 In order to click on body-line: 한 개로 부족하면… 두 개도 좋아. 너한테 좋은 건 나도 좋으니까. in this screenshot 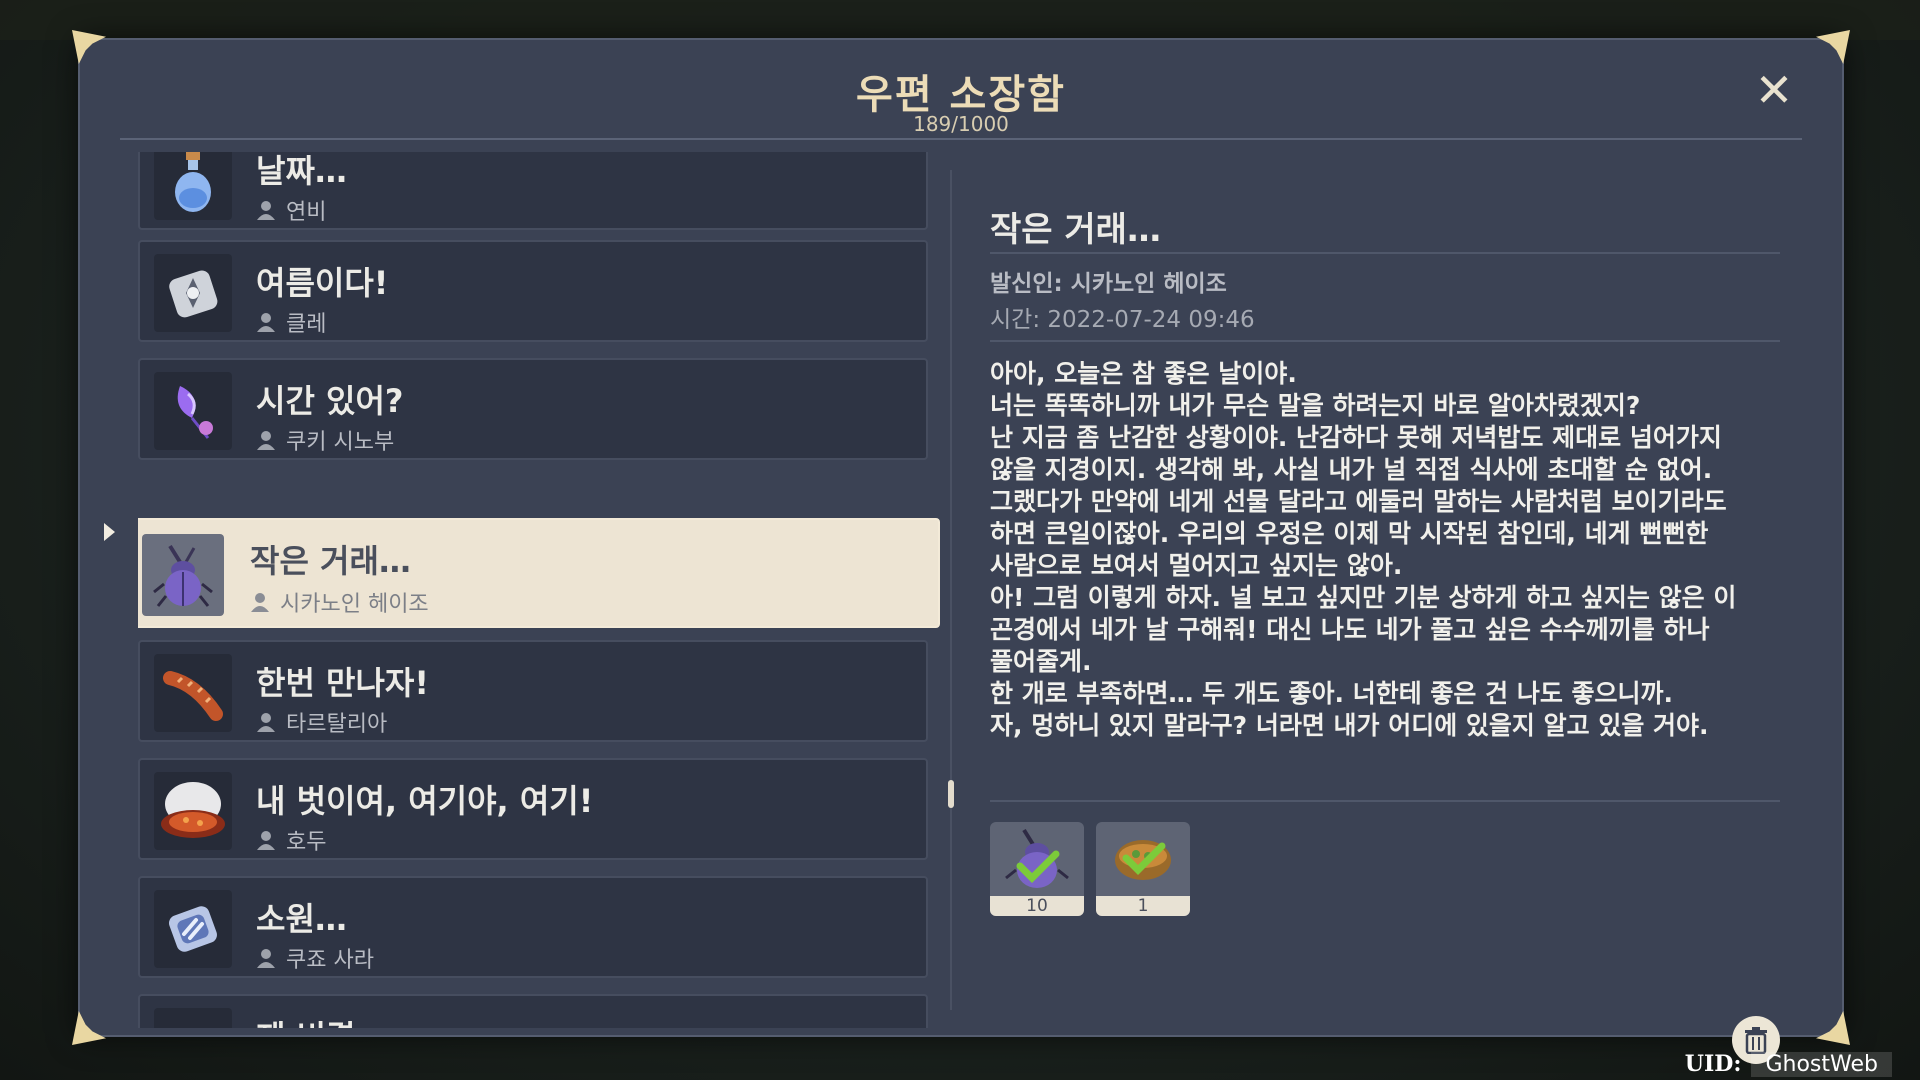, I will do `click(1332, 693)`.